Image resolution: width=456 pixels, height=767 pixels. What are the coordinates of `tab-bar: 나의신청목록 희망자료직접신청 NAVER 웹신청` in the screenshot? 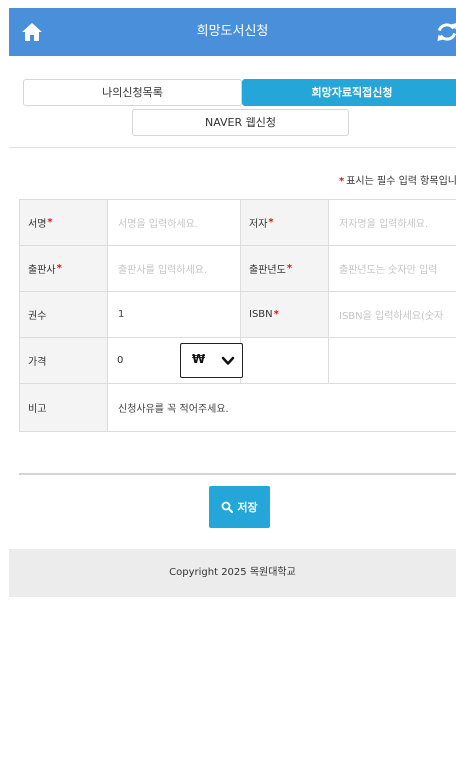 It's located at (232, 102).